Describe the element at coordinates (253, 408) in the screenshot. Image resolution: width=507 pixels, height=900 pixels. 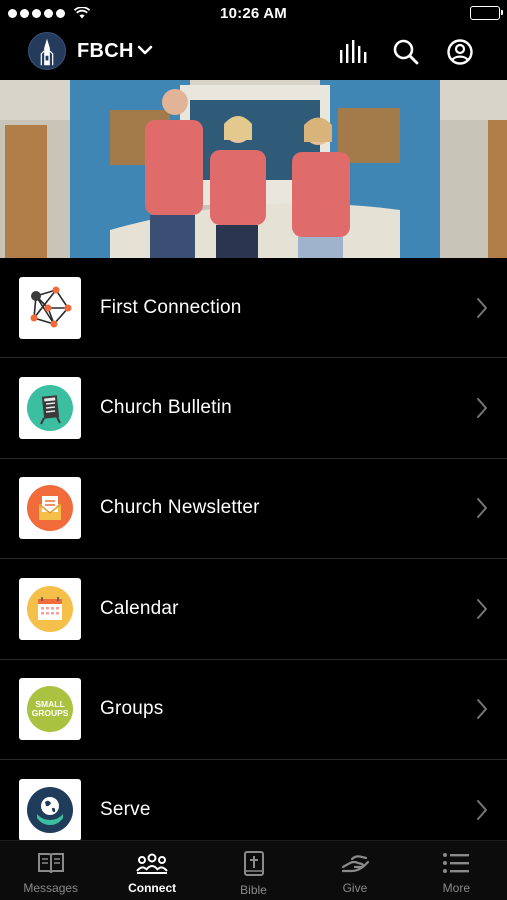
I see `list-item-church-bulletin: Church Bulletin` at that location.